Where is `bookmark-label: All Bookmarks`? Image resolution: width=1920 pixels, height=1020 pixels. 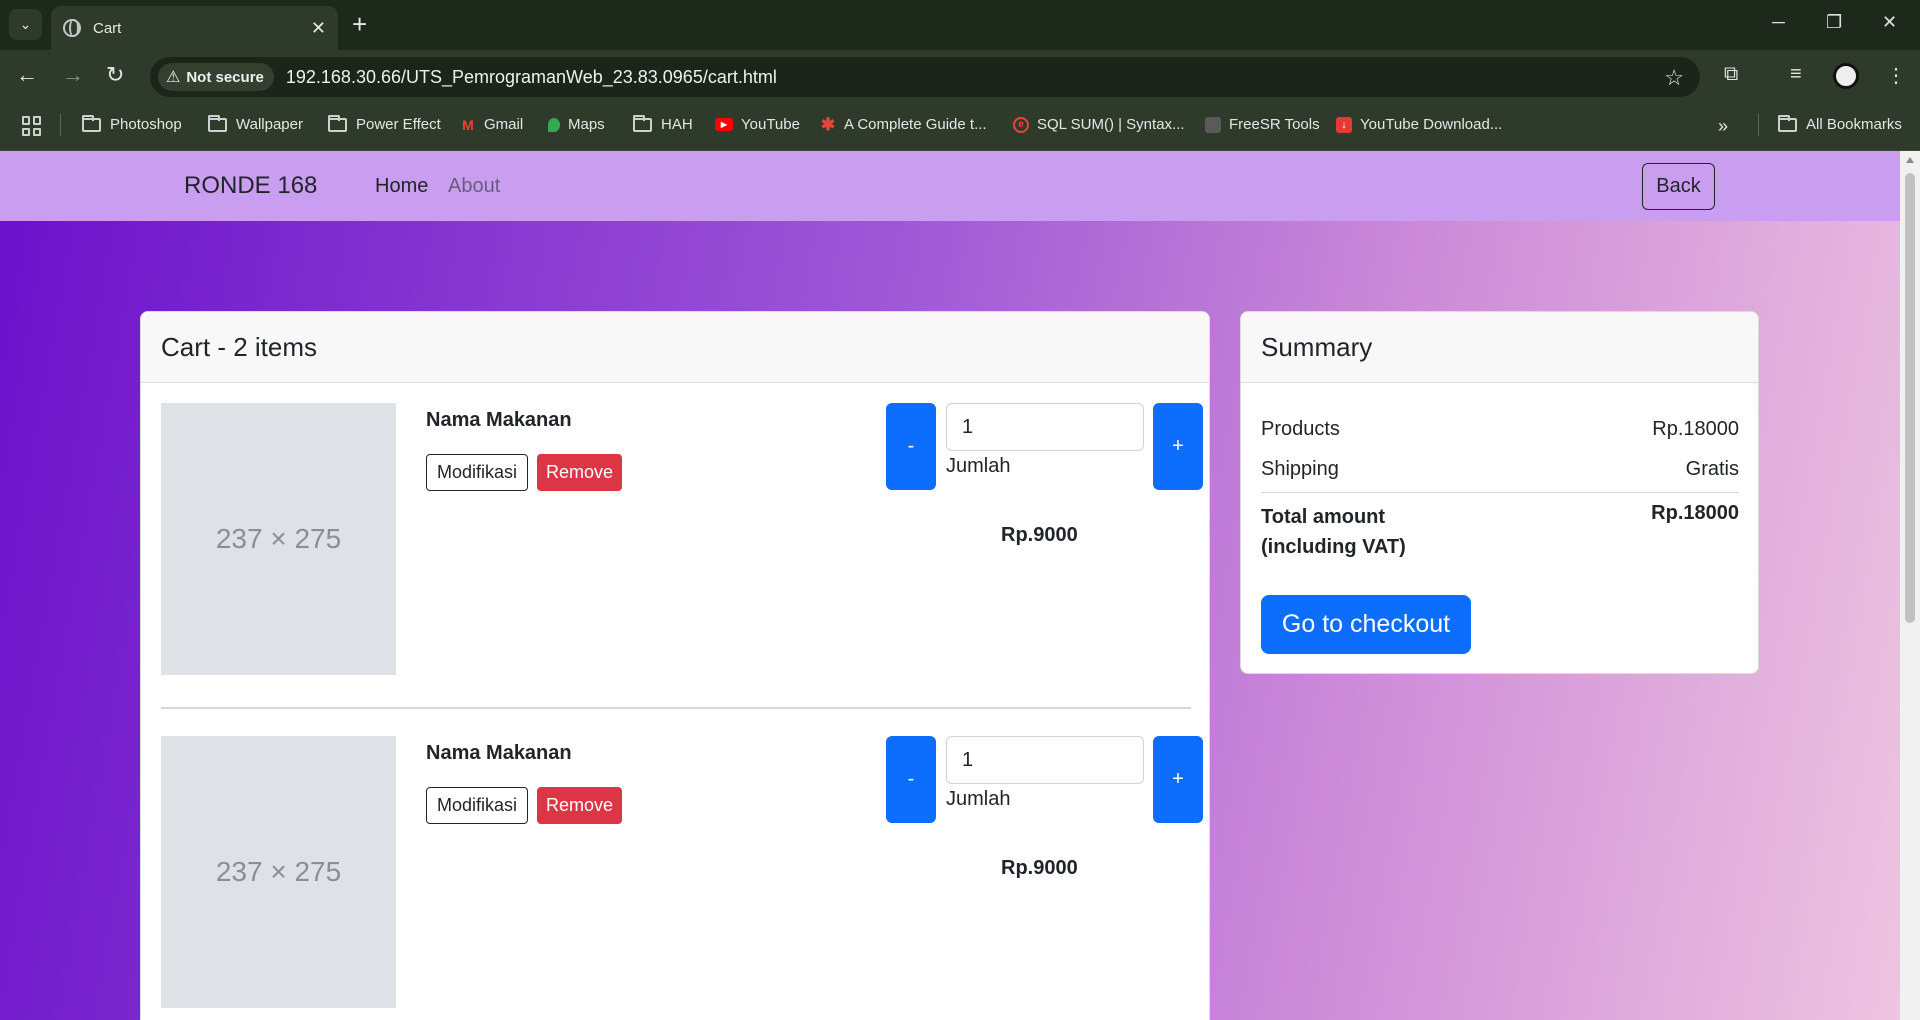
bookmark-label: All Bookmarks is located at coordinates (1854, 124).